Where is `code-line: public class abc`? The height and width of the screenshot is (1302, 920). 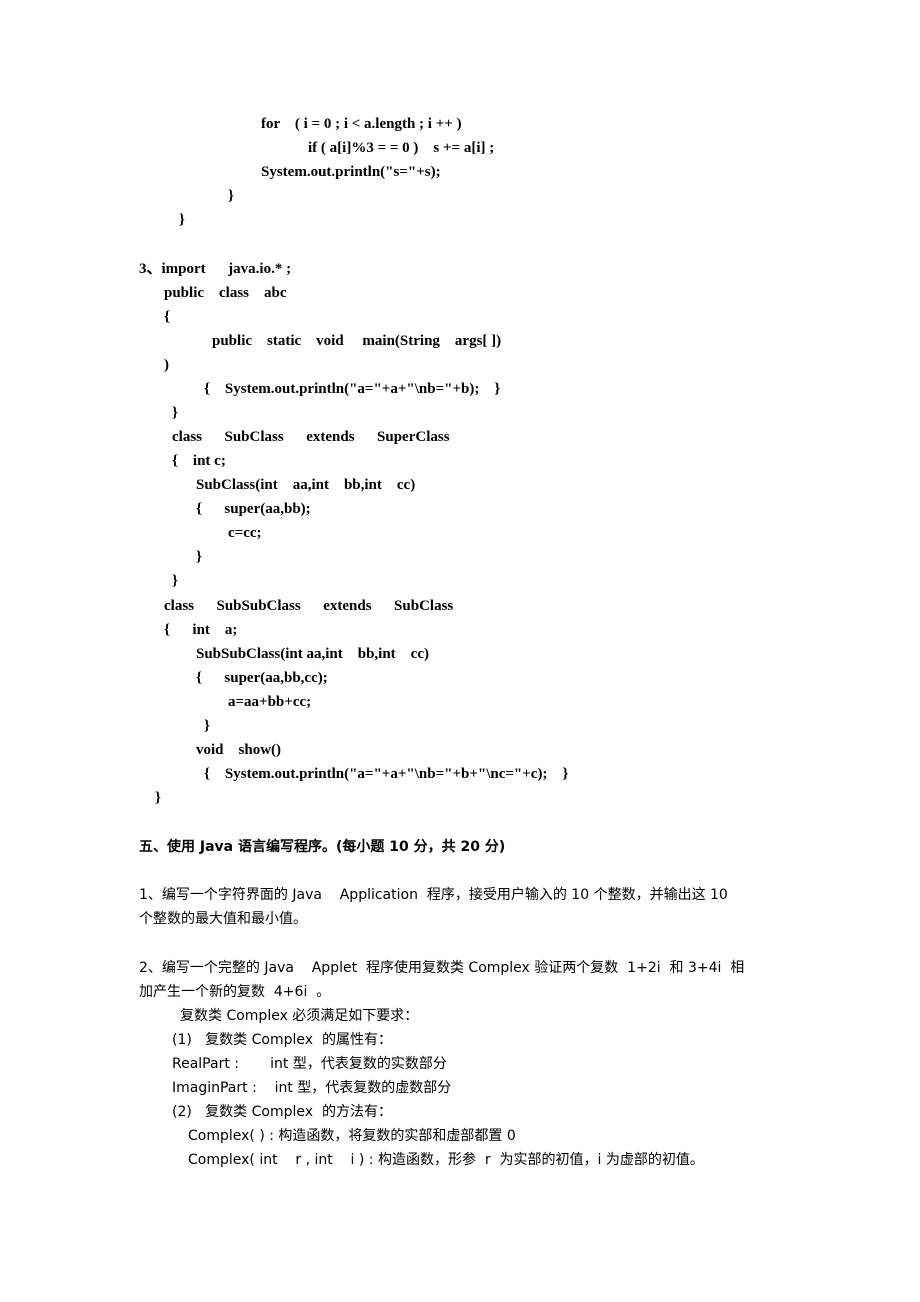 code-line: public class abc is located at coordinates (225, 293).